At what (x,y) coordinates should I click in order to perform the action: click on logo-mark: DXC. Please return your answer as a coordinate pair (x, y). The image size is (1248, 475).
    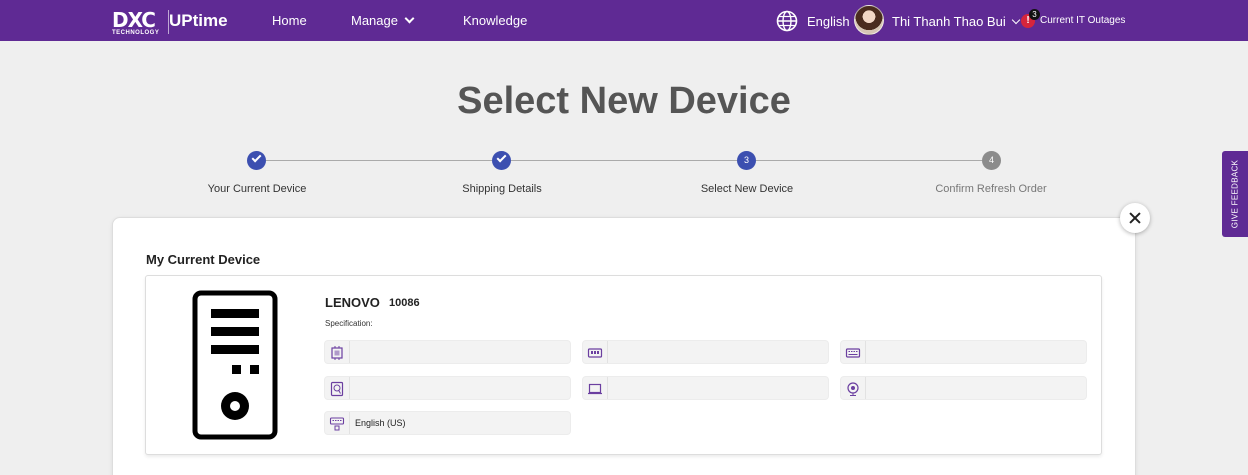
    Looking at the image, I should click on (134, 20).